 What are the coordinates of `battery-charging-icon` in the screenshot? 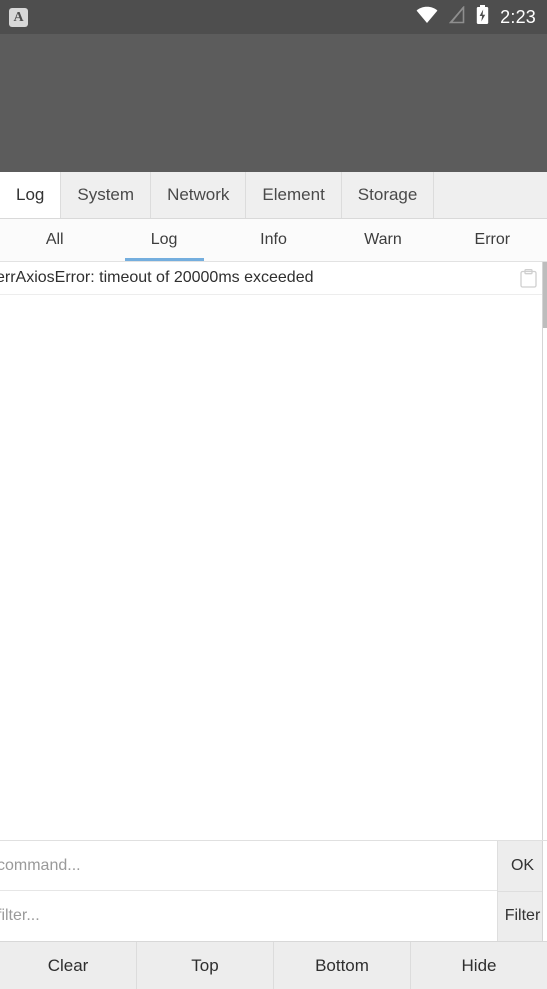 It's located at (482, 17).